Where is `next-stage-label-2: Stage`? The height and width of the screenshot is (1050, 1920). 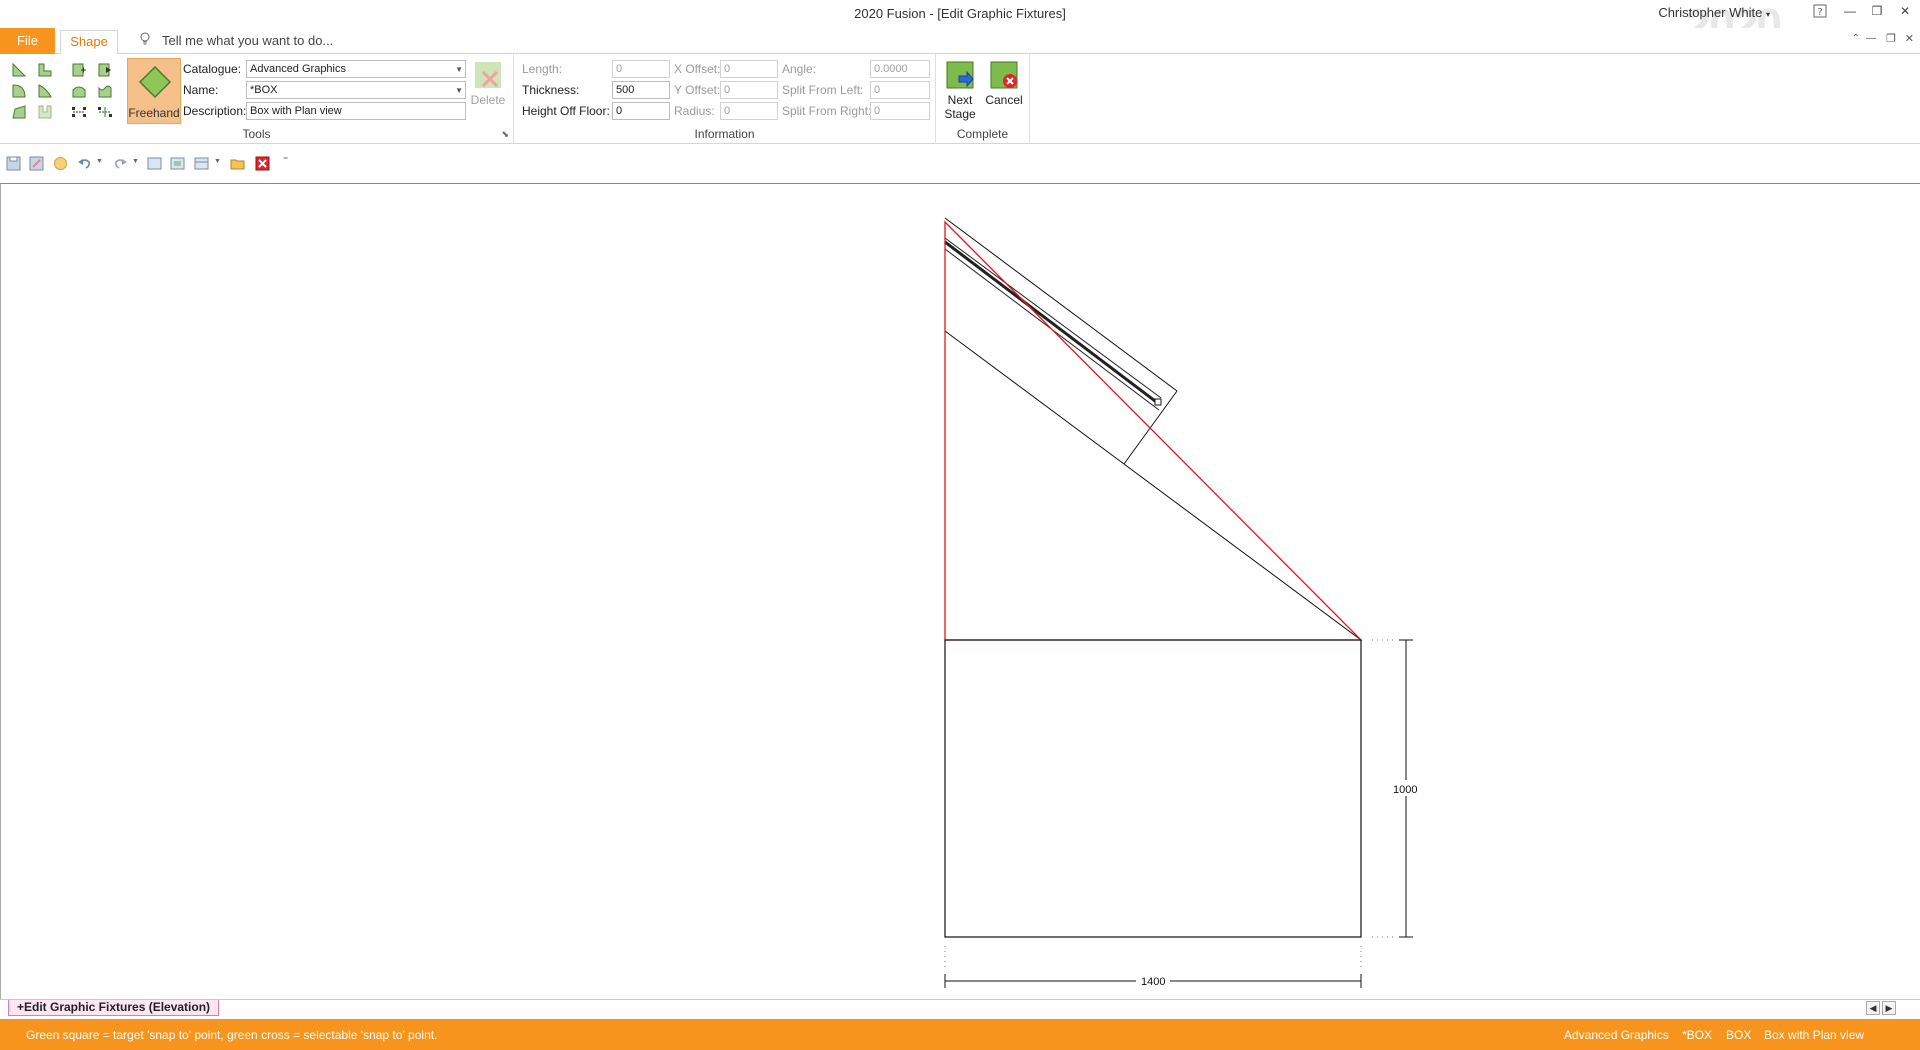
next-stage-label-2: Stage is located at coordinates (960, 114).